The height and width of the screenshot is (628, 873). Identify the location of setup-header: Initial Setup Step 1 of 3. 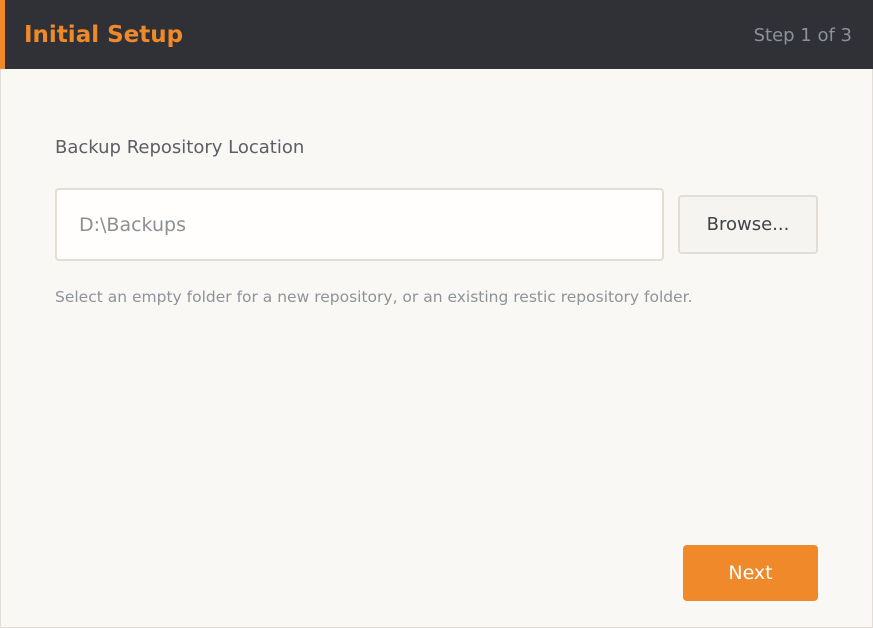
(436, 34).